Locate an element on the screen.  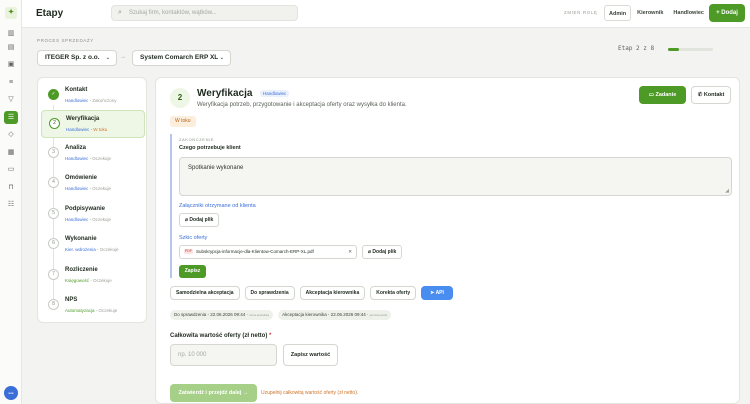
answer-textarea: Spotkanie wykonane ◢ is located at coordinates (455, 176).